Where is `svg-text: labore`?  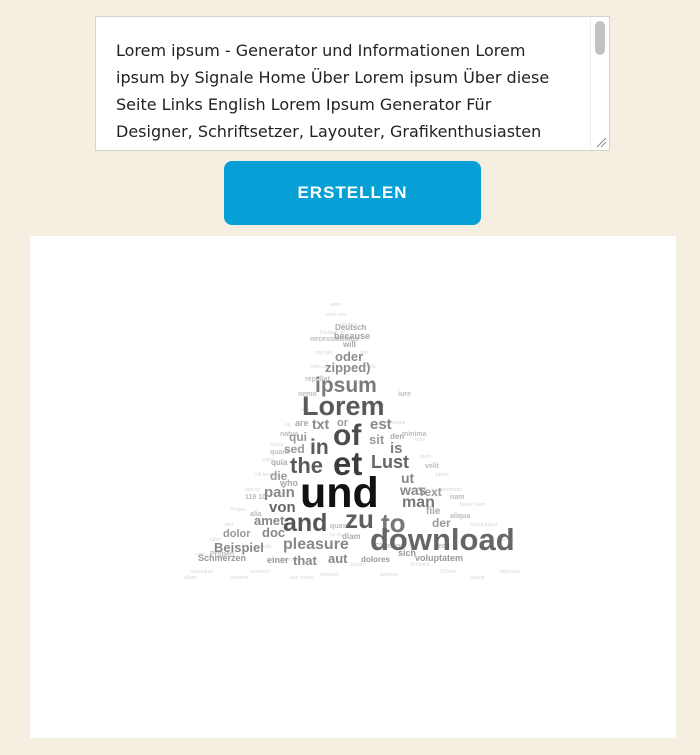
svg-text: labore is located at coordinates (442, 475).